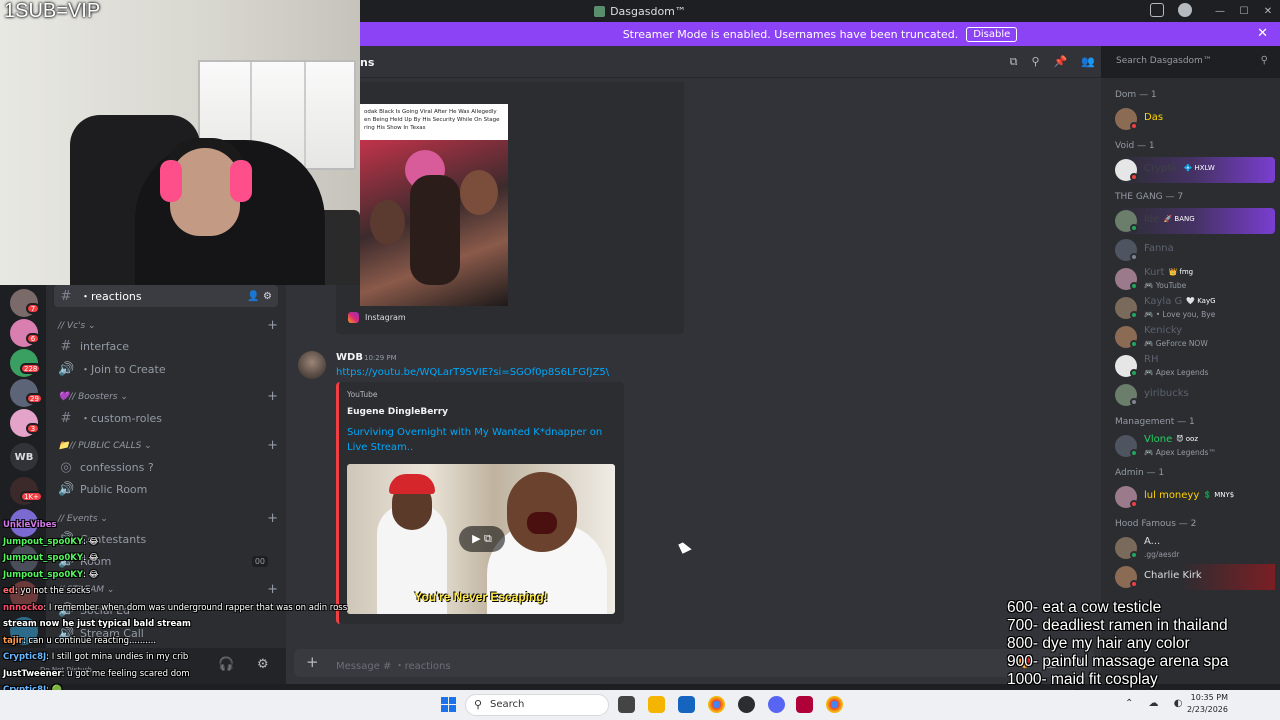 Image resolution: width=1280 pixels, height=720 pixels. I want to click on avatar, so click(312, 365).